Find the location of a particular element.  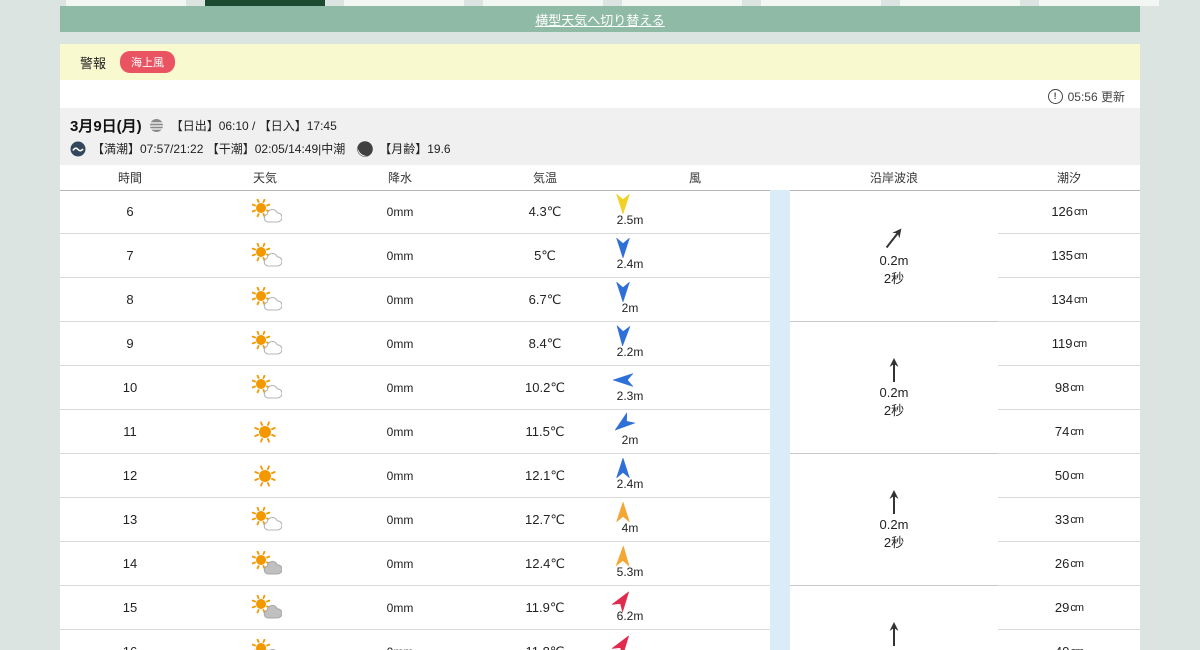

table-row: 13 0mm 12.7℃ 4m is located at coordinates (415, 520).